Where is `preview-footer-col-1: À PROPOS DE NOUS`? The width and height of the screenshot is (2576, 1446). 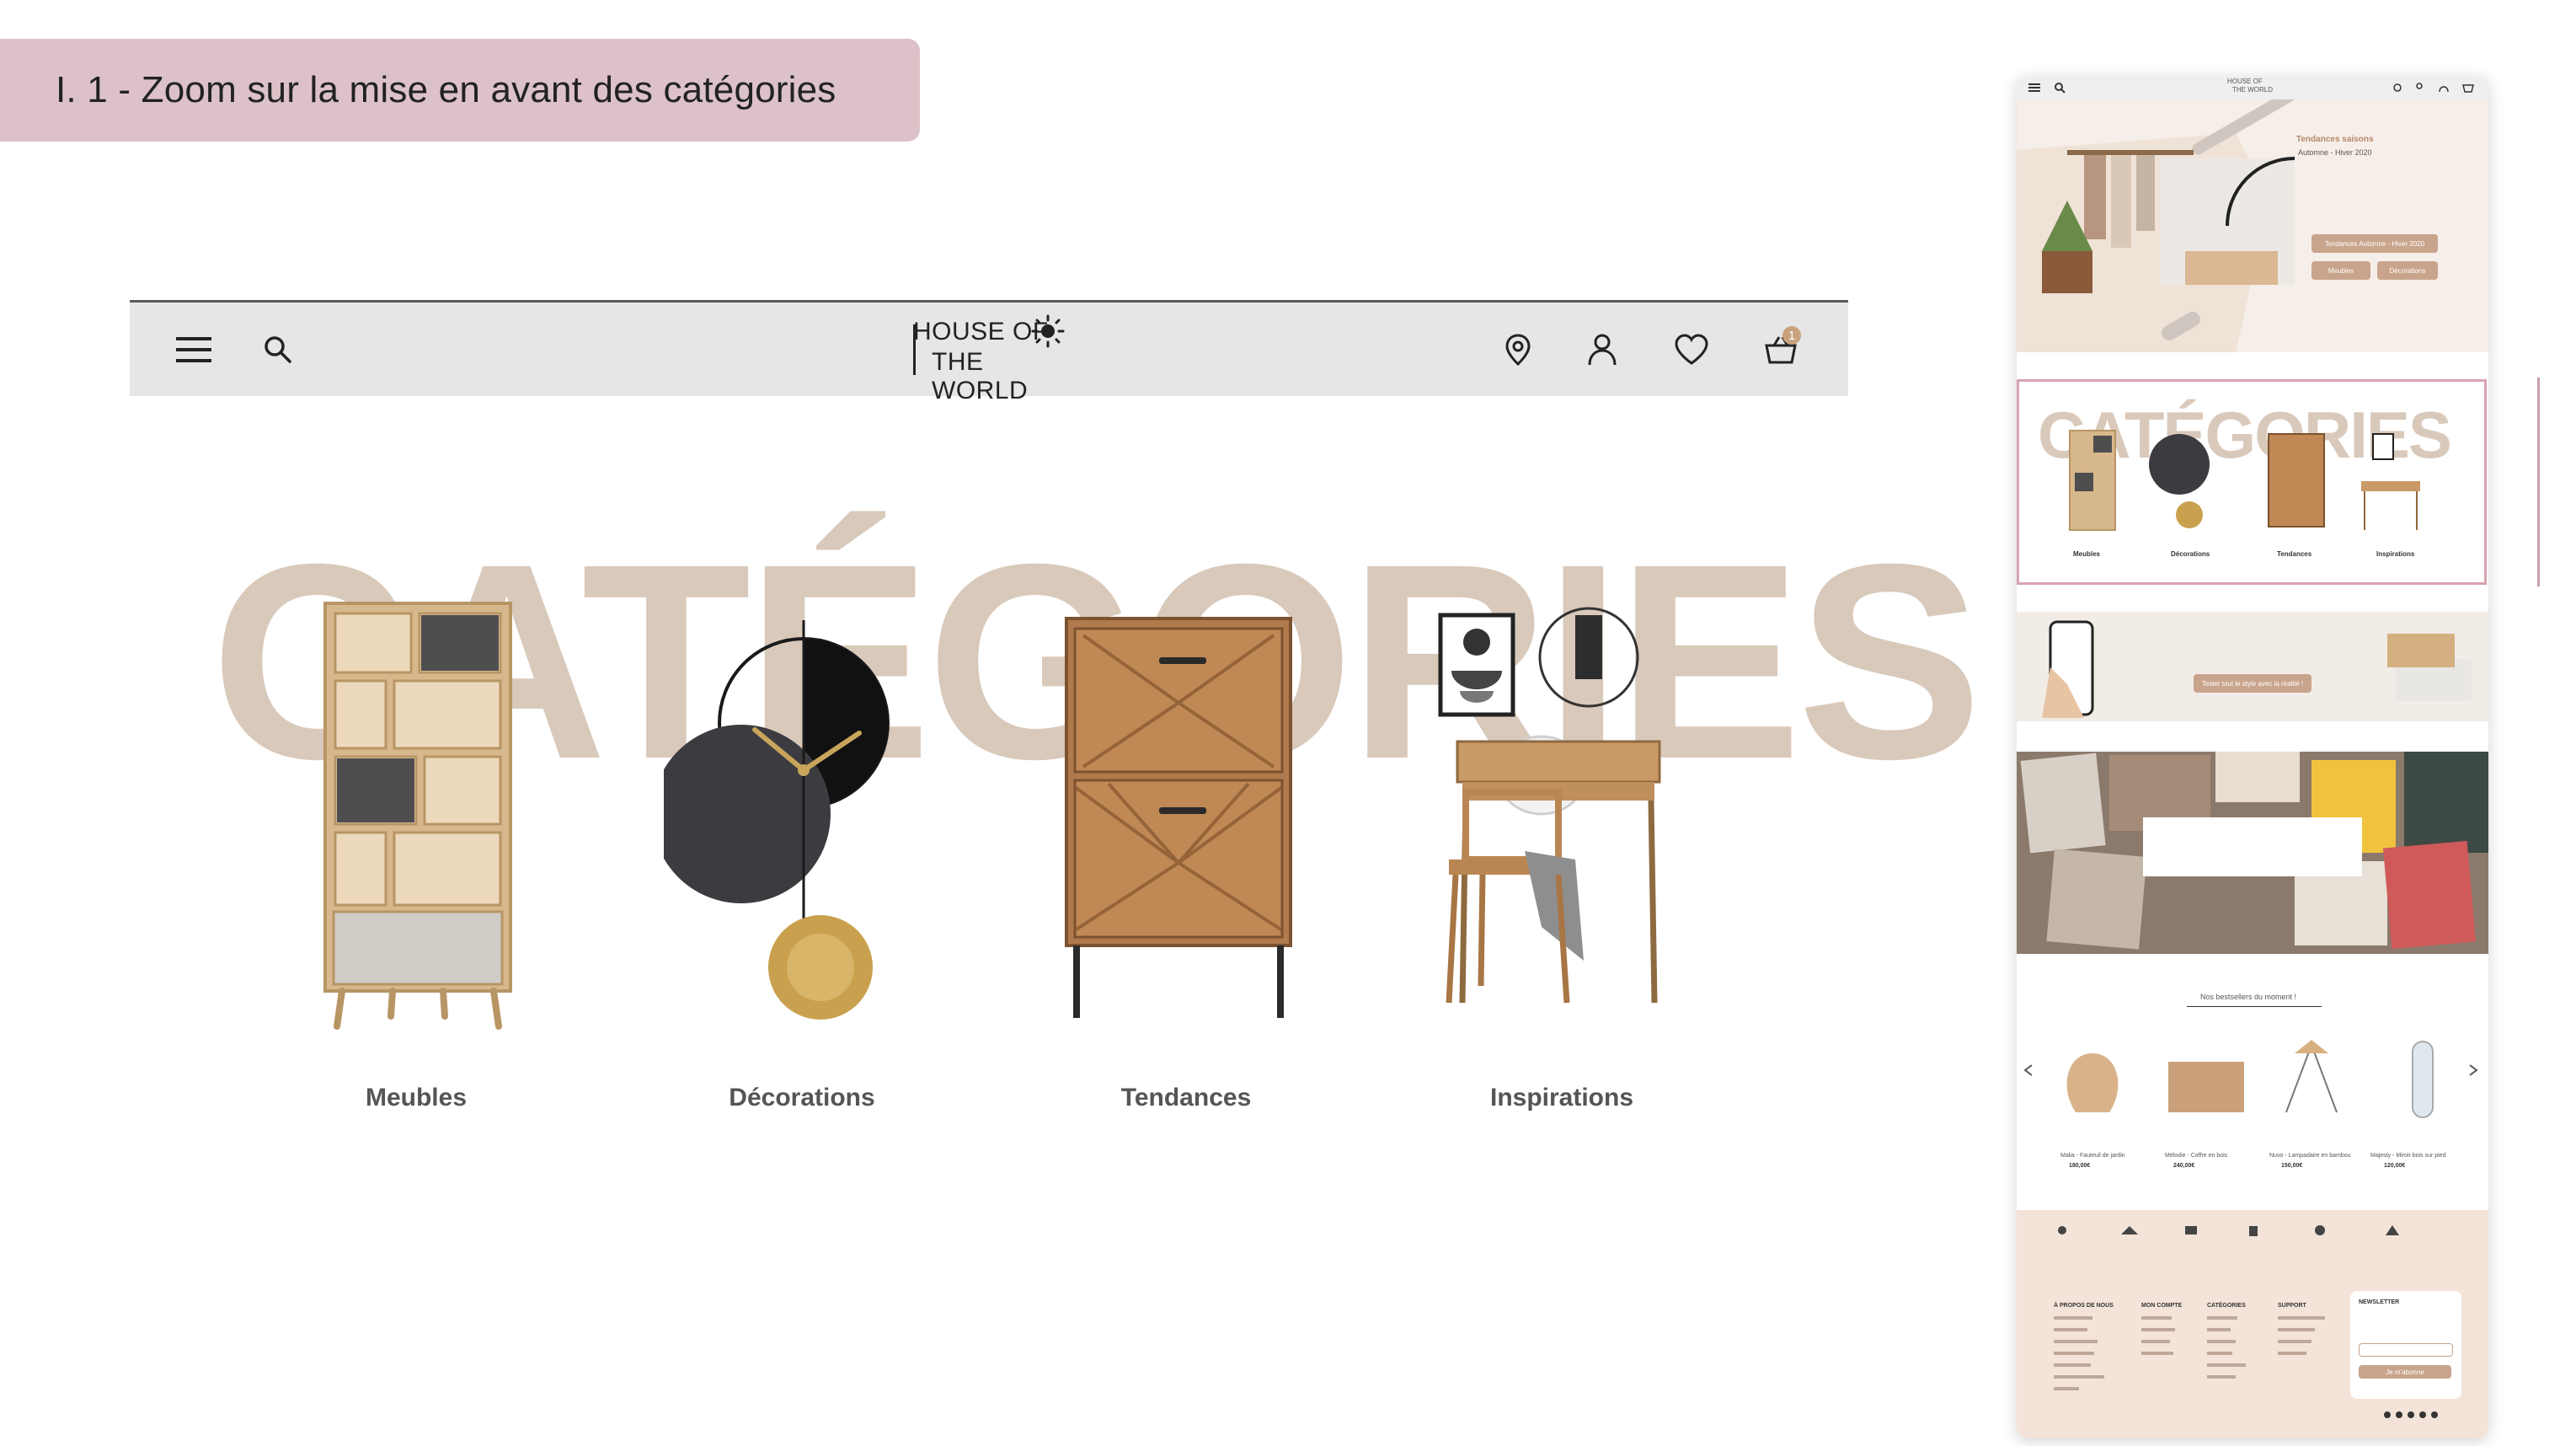 preview-footer-col-1: À PROPOS DE NOUS is located at coordinates (2084, 1306).